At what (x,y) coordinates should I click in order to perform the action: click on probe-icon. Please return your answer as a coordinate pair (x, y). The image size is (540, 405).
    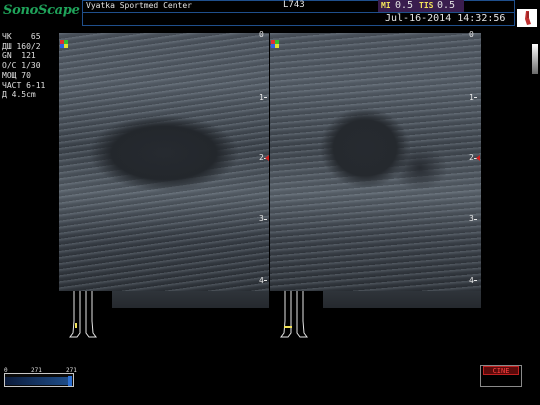
    Looking at the image, I should click on (527, 18).